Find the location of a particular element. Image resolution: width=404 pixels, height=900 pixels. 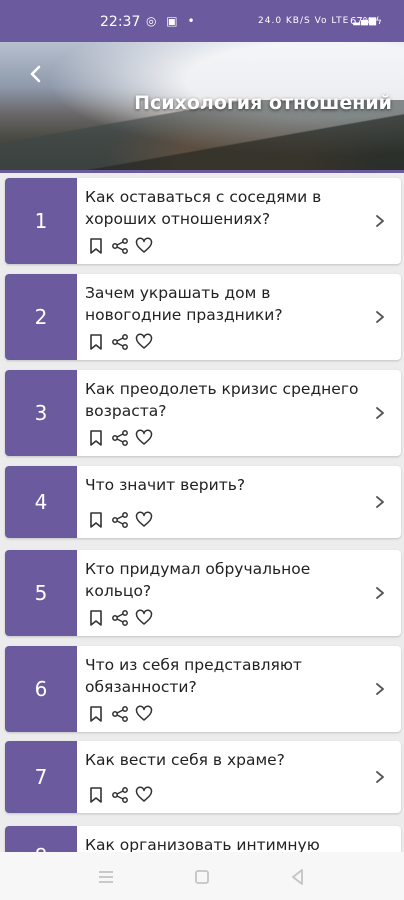

article-card: 4 Что значит верить? is located at coordinates (203, 502).